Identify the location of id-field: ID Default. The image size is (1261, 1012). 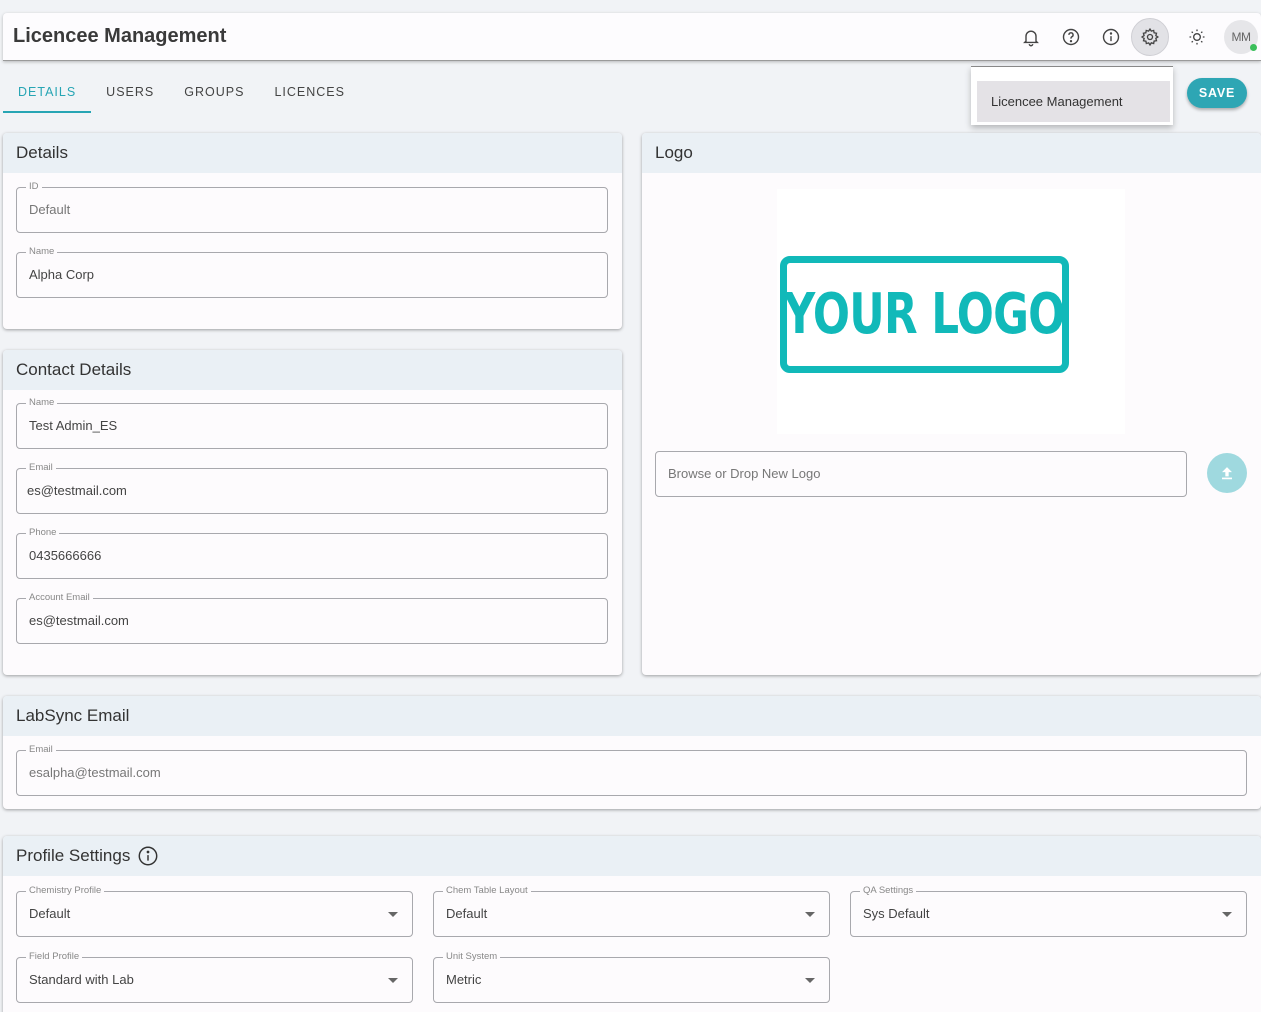
(312, 207).